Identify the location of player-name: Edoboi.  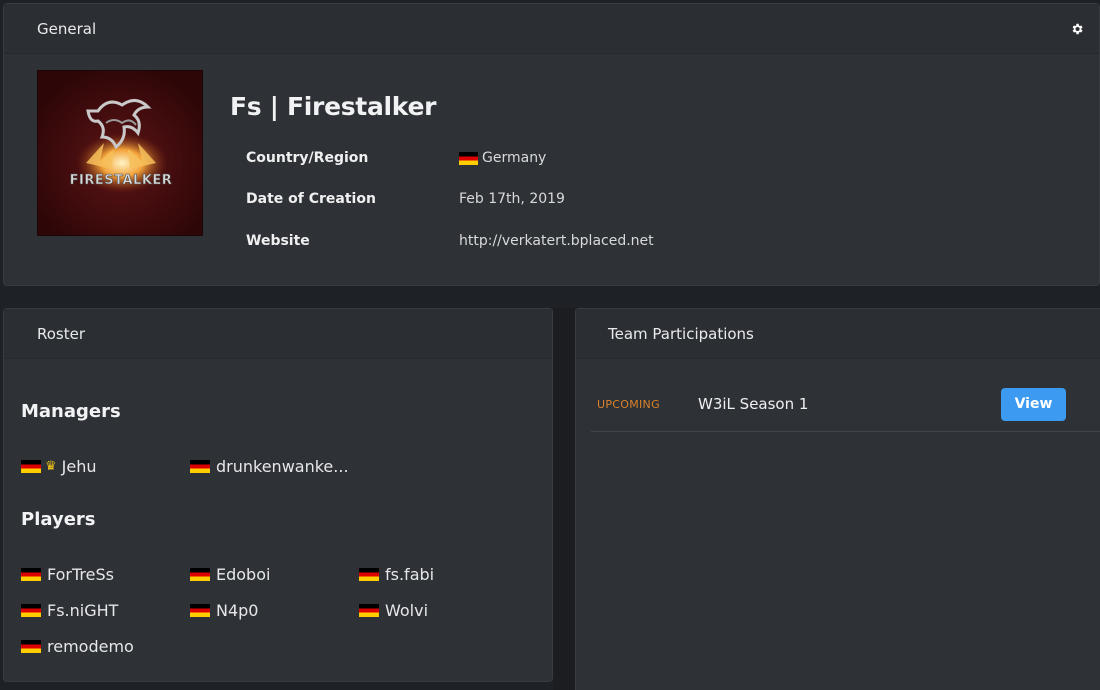
(243, 574).